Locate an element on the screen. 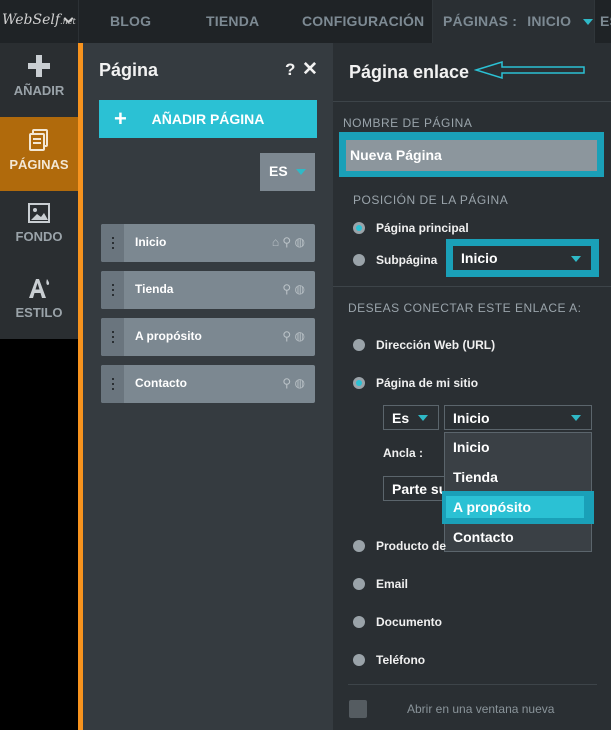 The image size is (611, 730). dropdown-option: Inicio is located at coordinates (471, 447).